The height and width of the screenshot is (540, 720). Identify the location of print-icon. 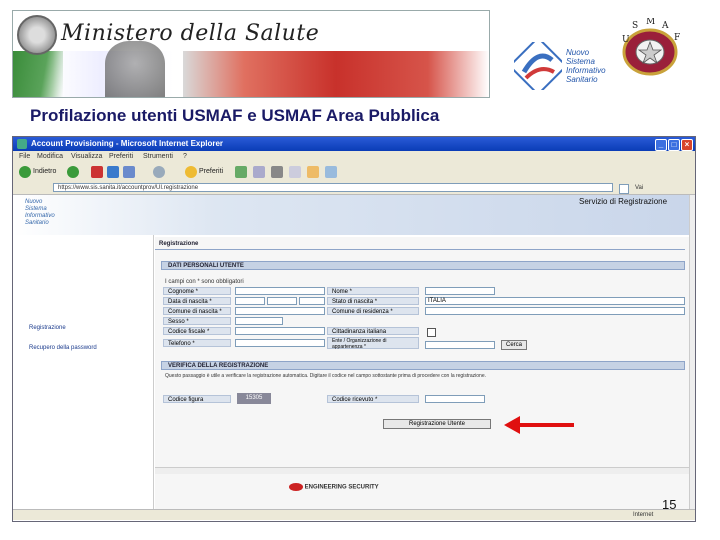
(277, 172).